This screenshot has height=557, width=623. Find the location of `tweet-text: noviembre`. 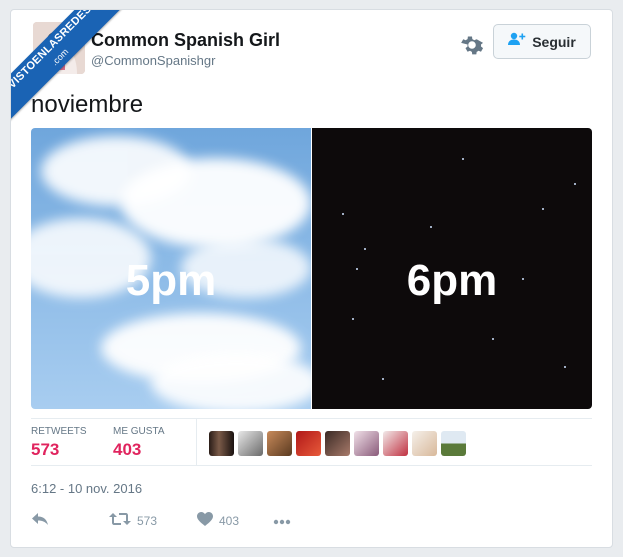

tweet-text: noviembre is located at coordinates (87, 104).